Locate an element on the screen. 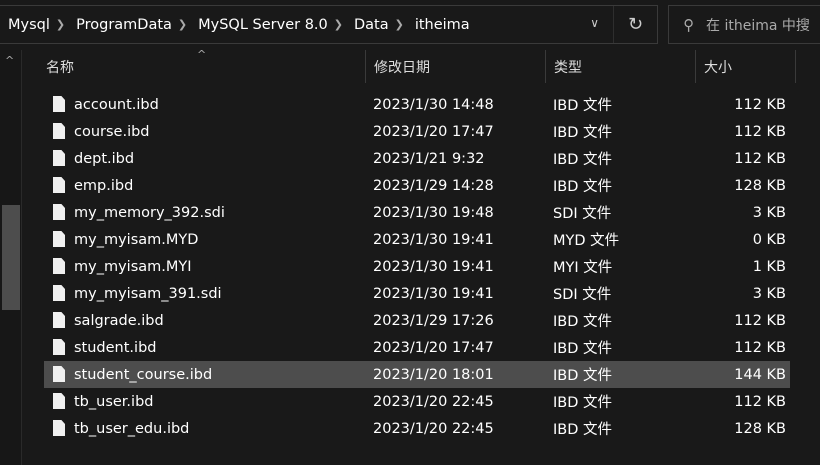  breadcrumb-mysql-server: MySQL Server 8.0 is located at coordinates (260, 25).